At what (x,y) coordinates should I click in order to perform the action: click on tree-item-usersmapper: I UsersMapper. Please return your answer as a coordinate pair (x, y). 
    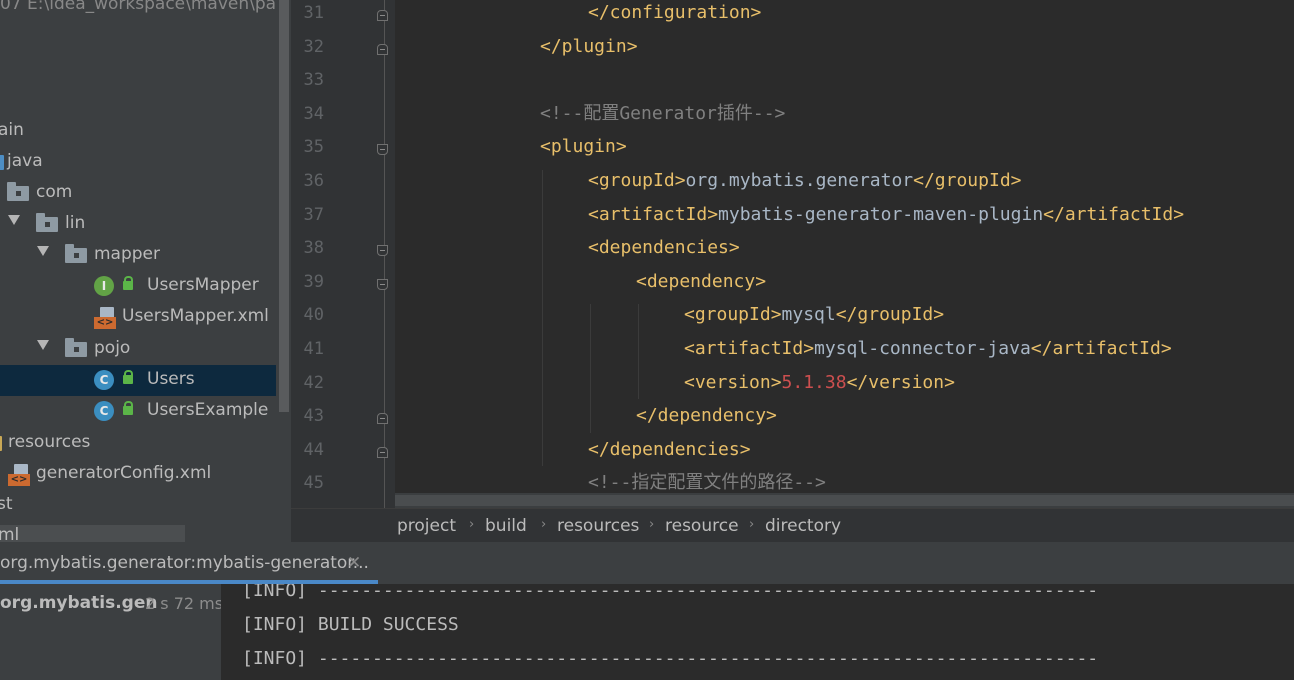
    Looking at the image, I should click on (145, 286).